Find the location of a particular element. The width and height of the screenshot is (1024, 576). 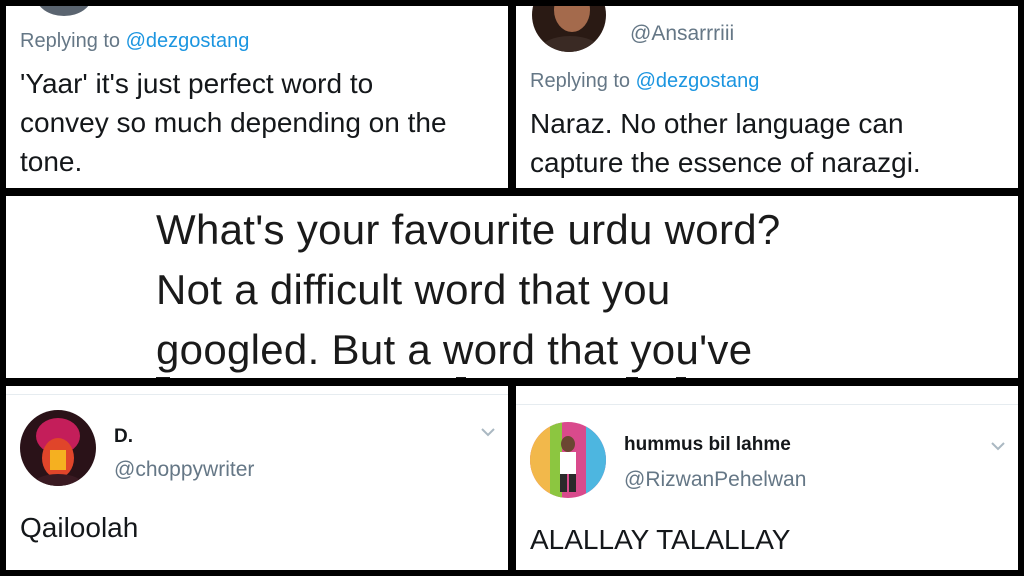

tweet-text-line: Naraz. No other language can is located at coordinates (717, 123).